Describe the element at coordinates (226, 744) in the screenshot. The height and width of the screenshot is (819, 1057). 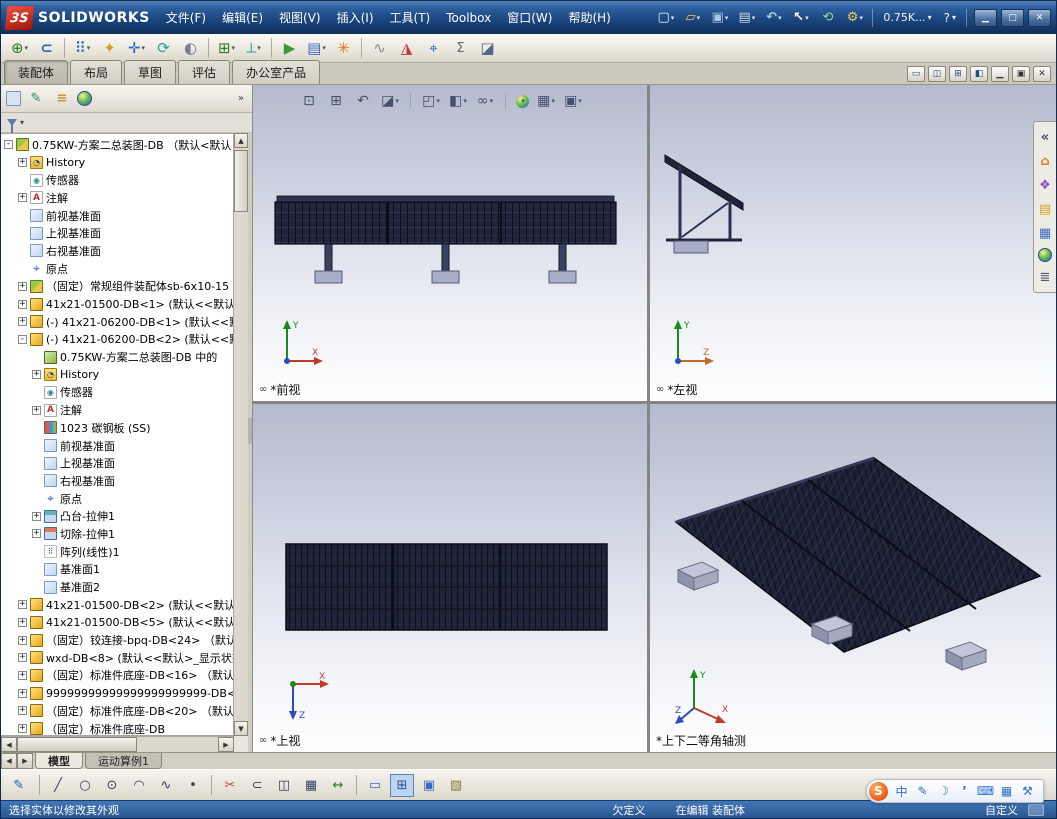
I see `scroll-right-button: ▶` at that location.